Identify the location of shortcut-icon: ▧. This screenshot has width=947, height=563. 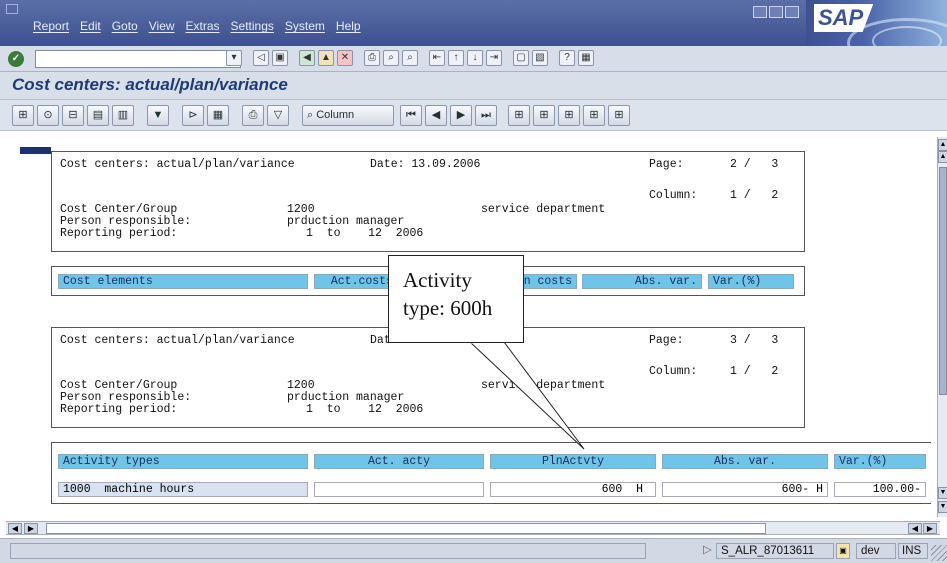
(540, 58).